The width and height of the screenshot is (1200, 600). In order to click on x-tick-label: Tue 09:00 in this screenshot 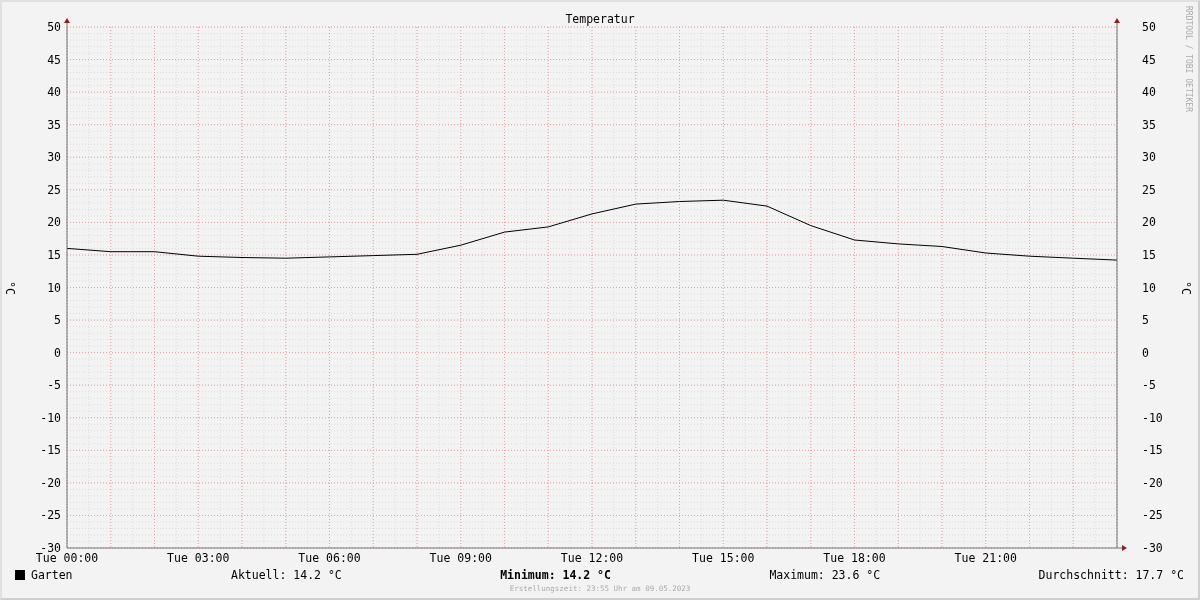, I will do `click(460, 558)`.